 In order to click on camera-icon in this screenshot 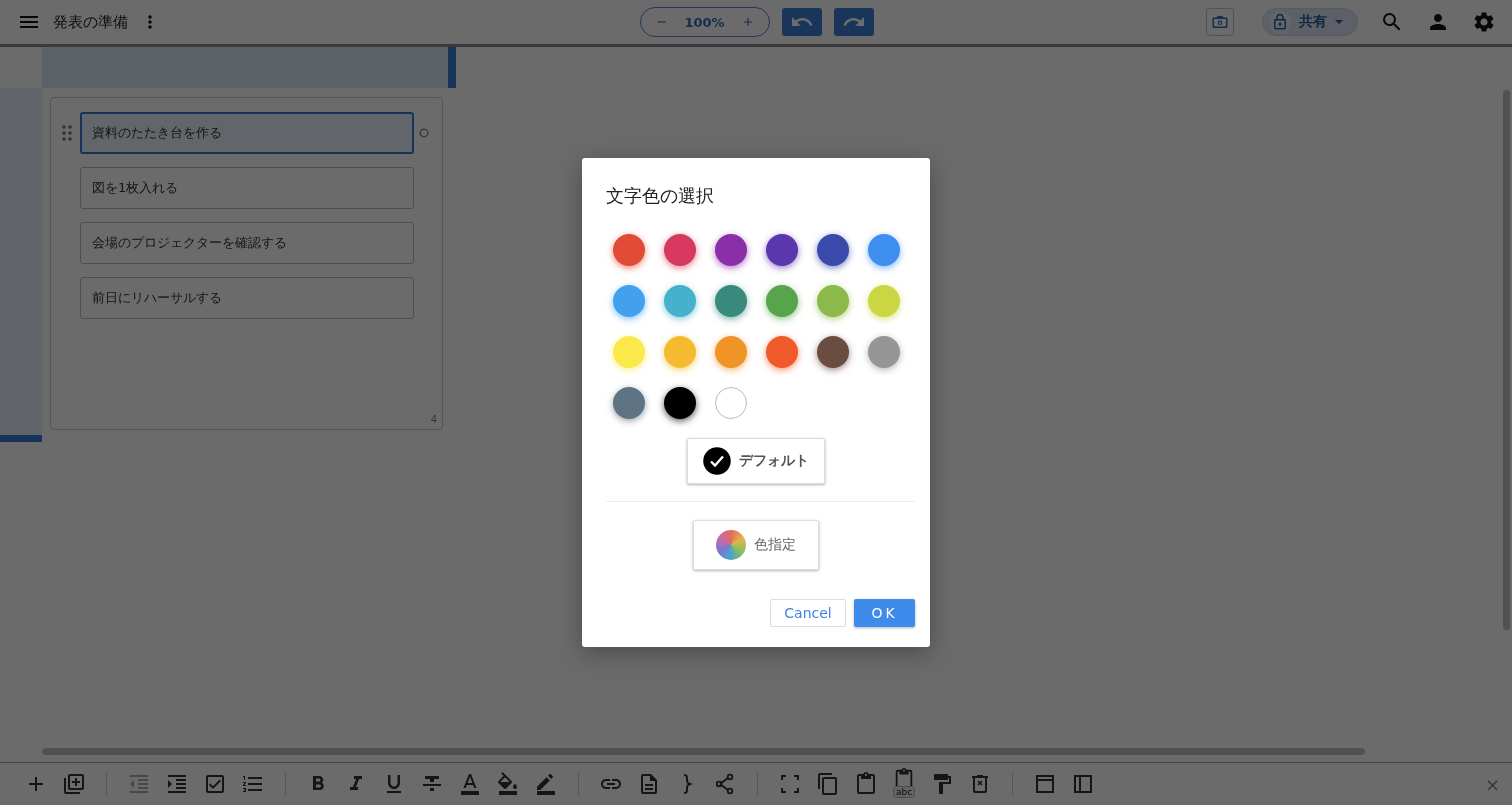, I will do `click(1220, 22)`.